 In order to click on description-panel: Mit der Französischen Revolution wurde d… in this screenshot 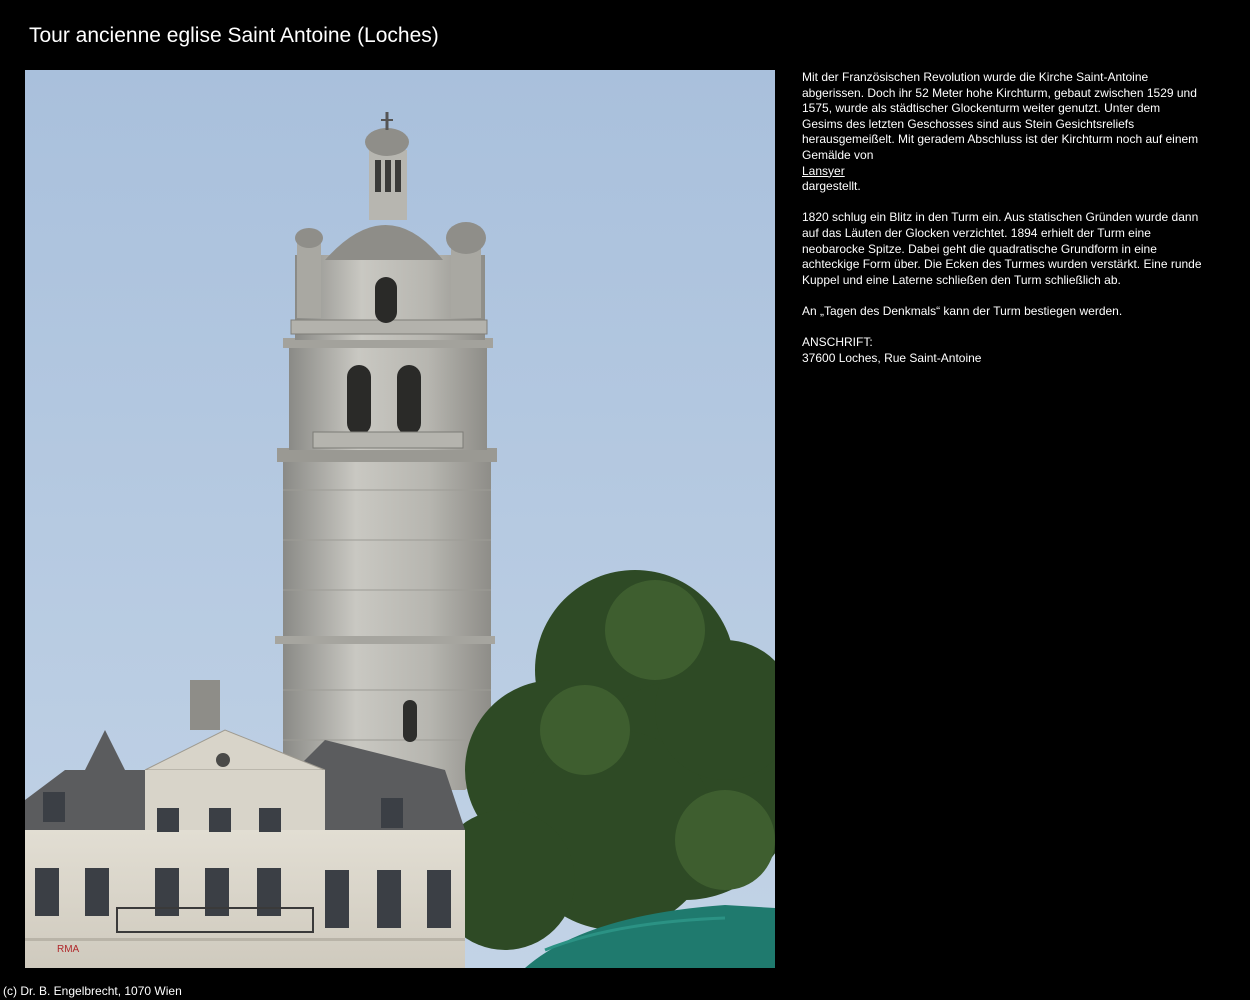, I will do `click(1002, 226)`.